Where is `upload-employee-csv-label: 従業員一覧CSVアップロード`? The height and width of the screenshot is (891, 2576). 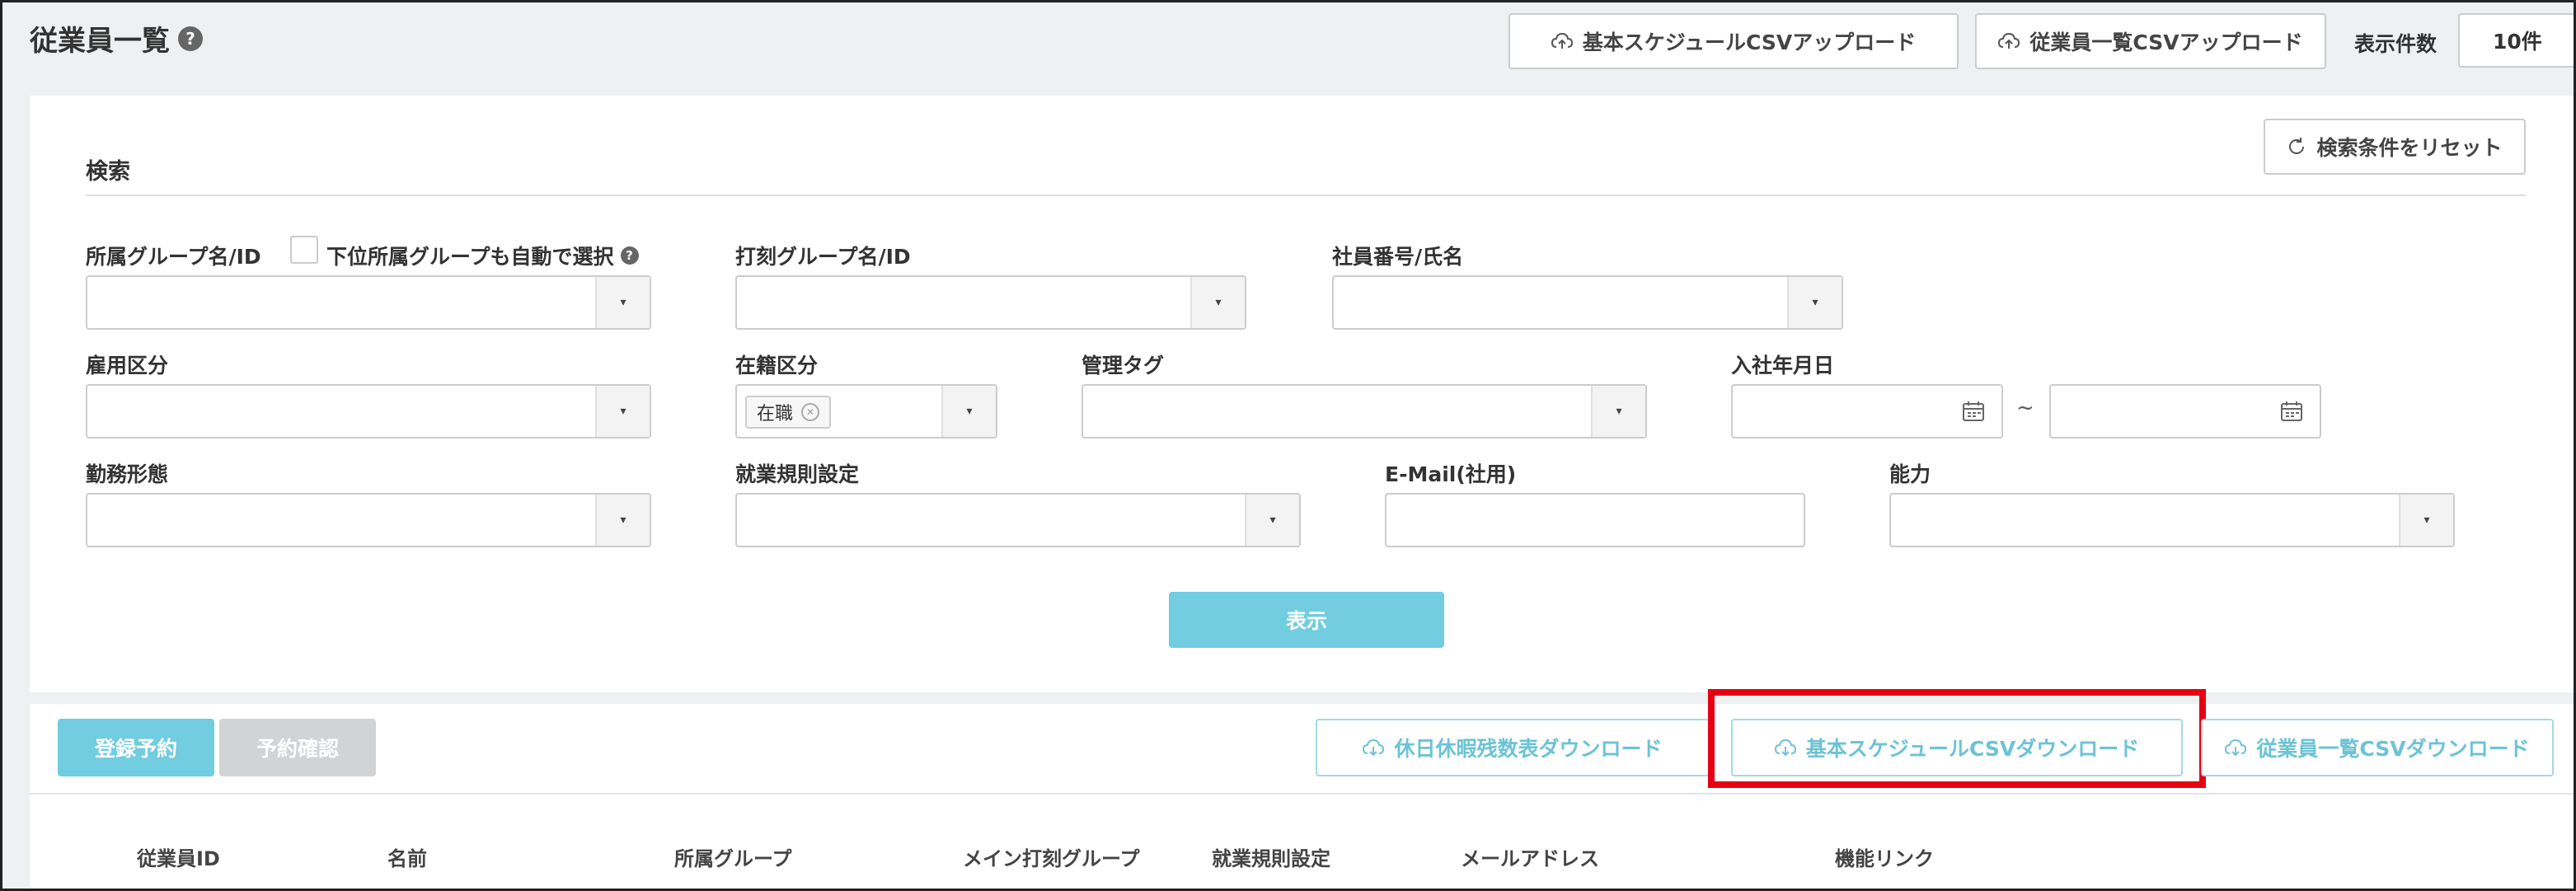
upload-employee-csv-label: 従業員一覧CSVアップロード is located at coordinates (2166, 42).